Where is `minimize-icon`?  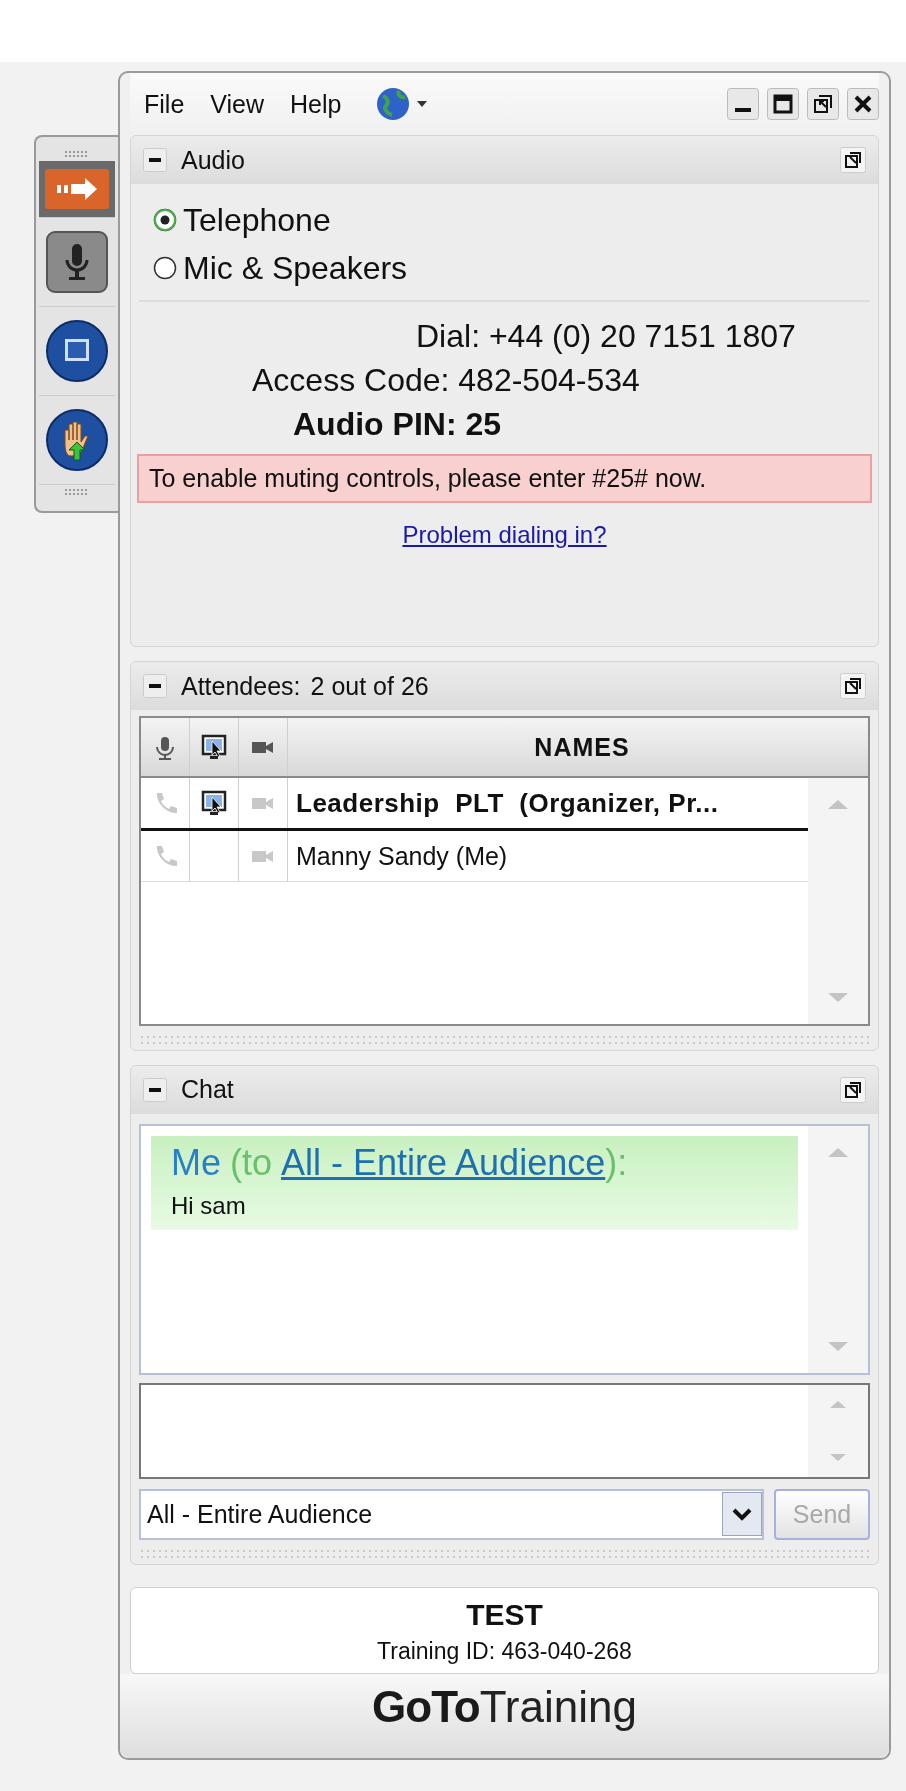
minimize-icon is located at coordinates (743, 104).